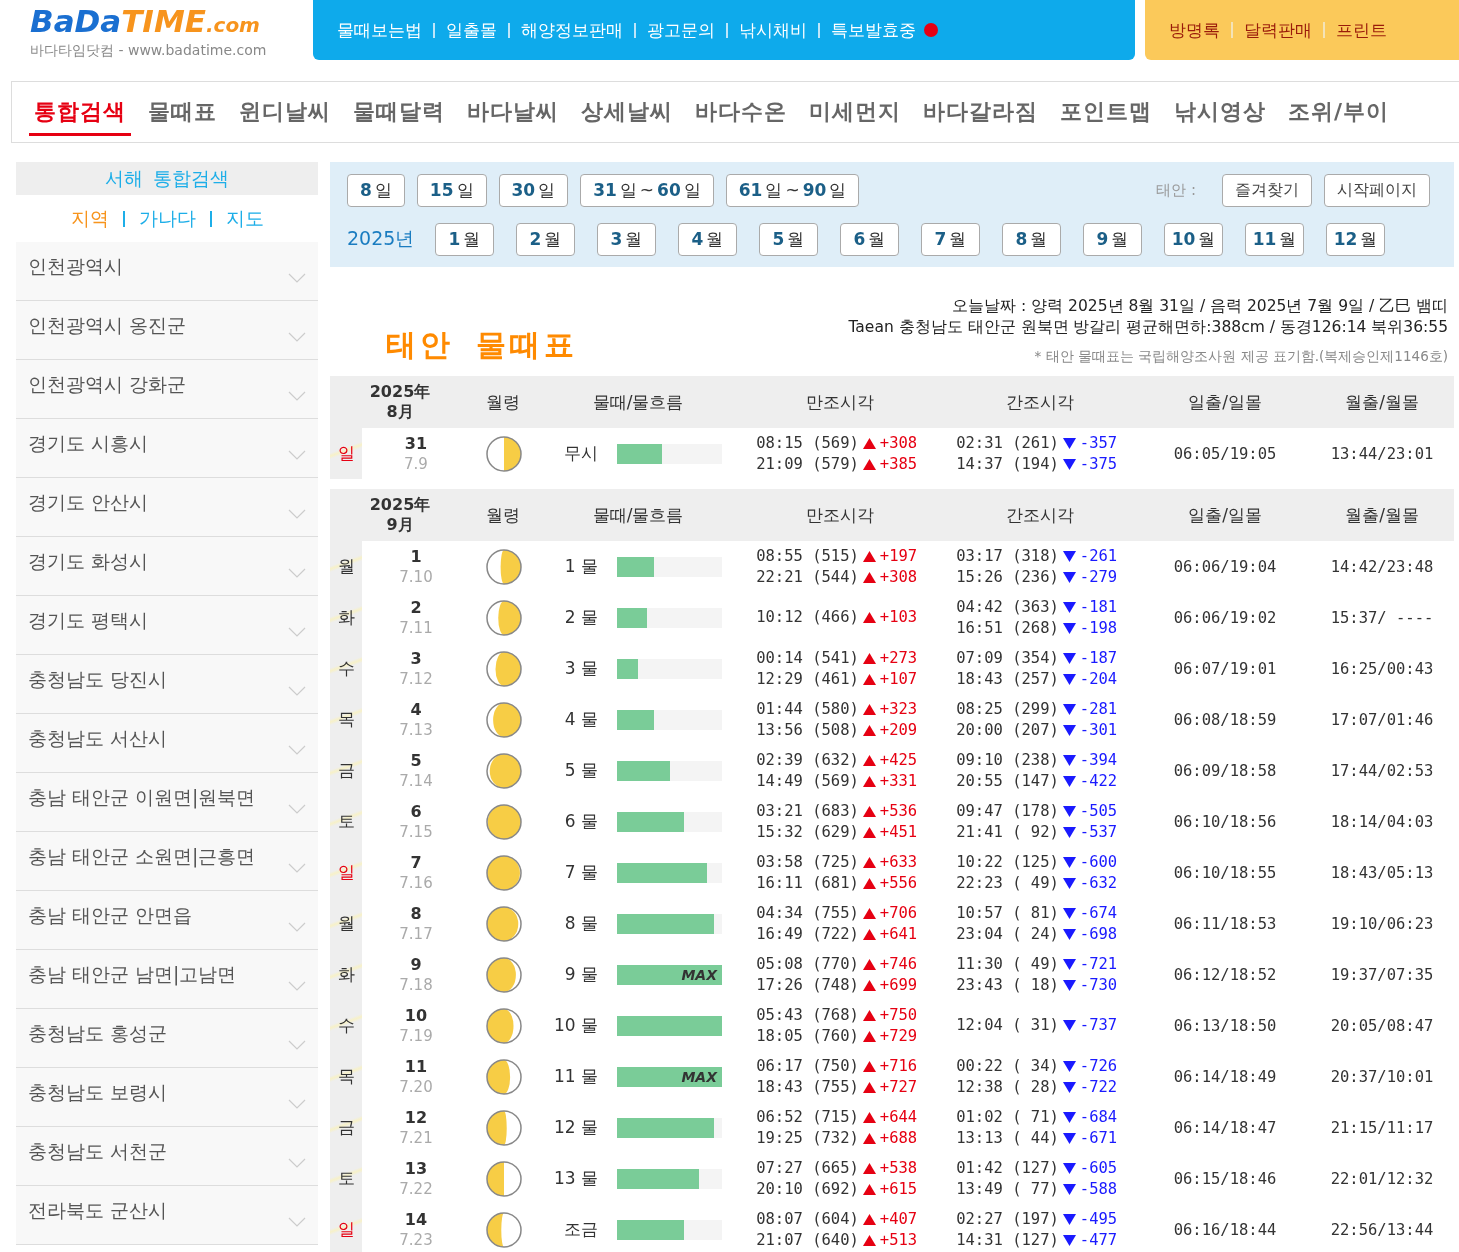 This screenshot has width=1459, height=1252. I want to click on up-triangle-icon, so click(869, 1168).